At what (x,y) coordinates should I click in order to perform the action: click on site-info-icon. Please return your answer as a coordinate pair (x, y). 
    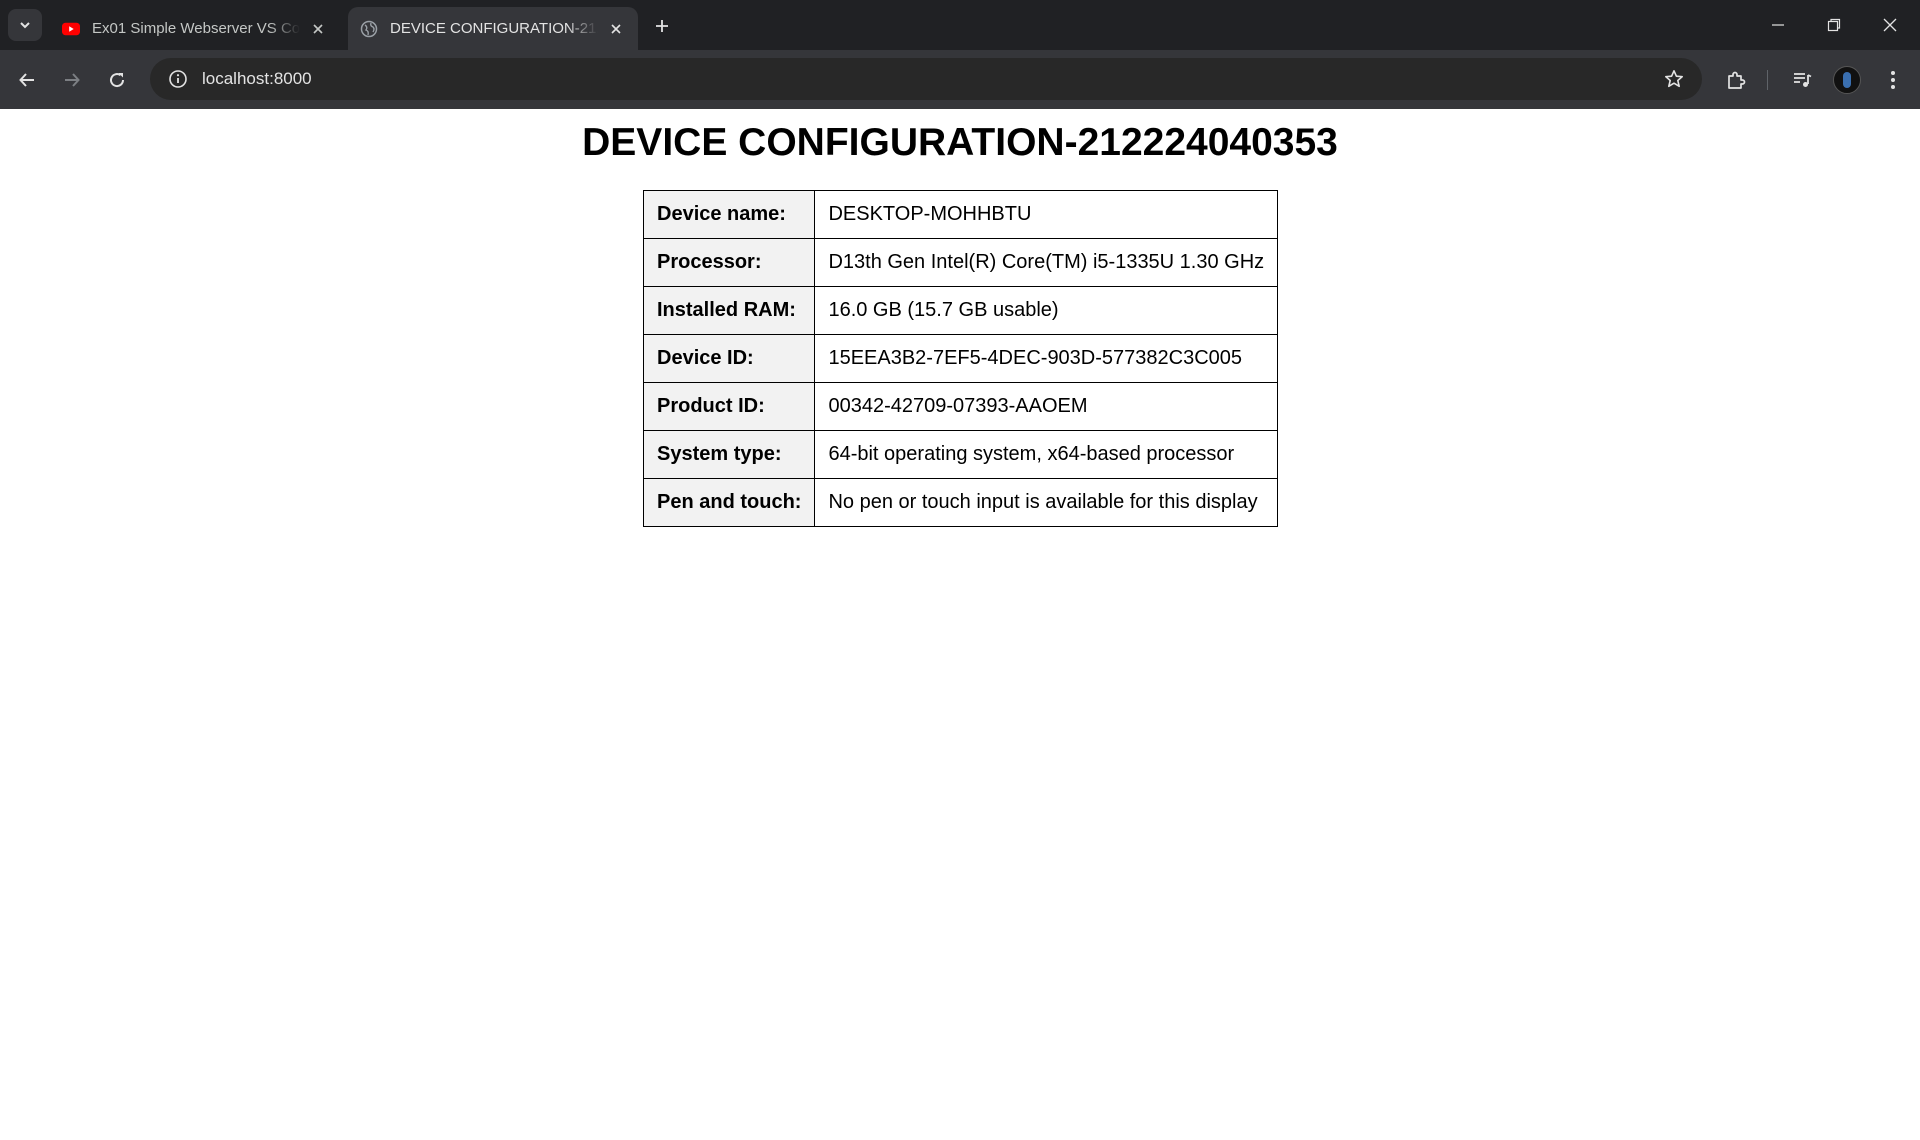
    Looking at the image, I should click on (178, 79).